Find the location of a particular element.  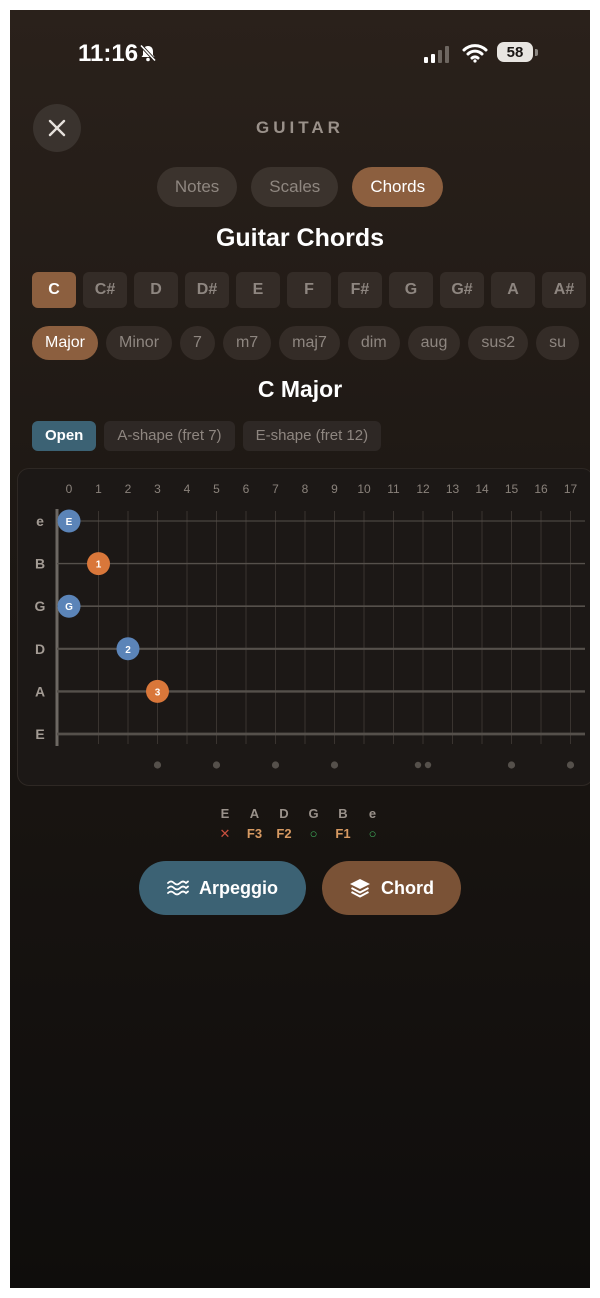

root-note-selector: C C# D D# E F F# G G# A A# is located at coordinates (309, 290).